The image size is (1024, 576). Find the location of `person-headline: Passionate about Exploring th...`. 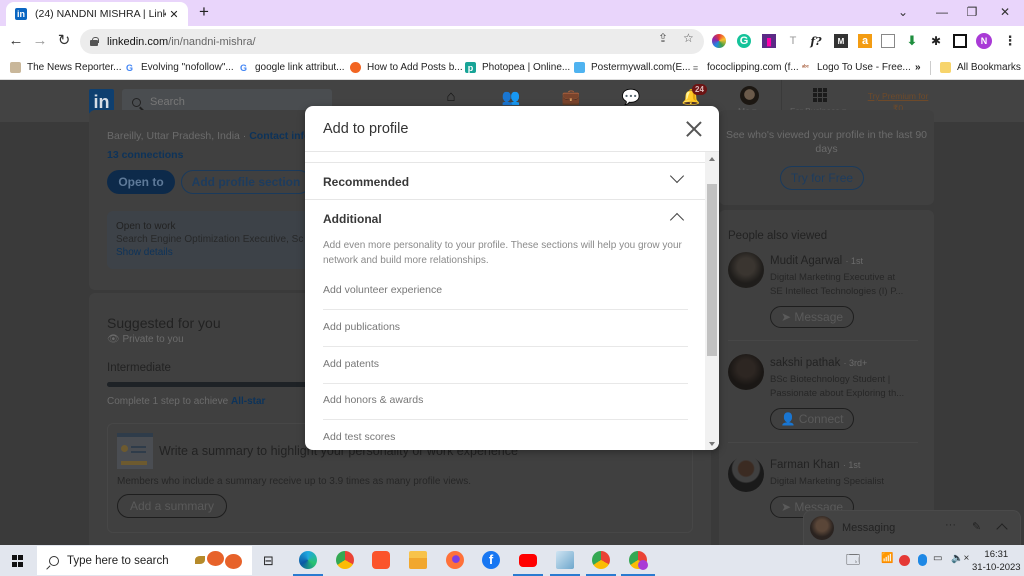

person-headline: Passionate about Exploring th... is located at coordinates (837, 393).